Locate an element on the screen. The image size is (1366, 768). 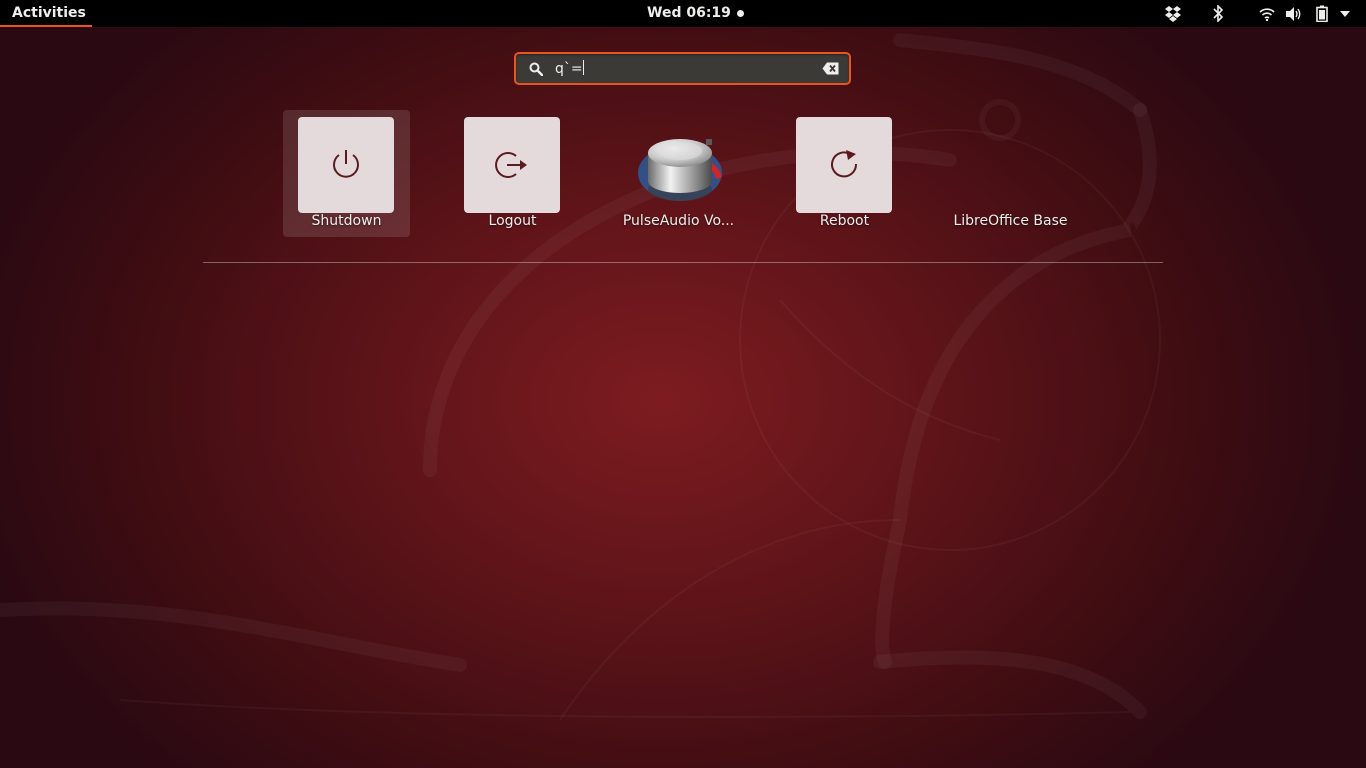
result-libreoffice-base: LibreOffice Base is located at coordinates (1010, 173).